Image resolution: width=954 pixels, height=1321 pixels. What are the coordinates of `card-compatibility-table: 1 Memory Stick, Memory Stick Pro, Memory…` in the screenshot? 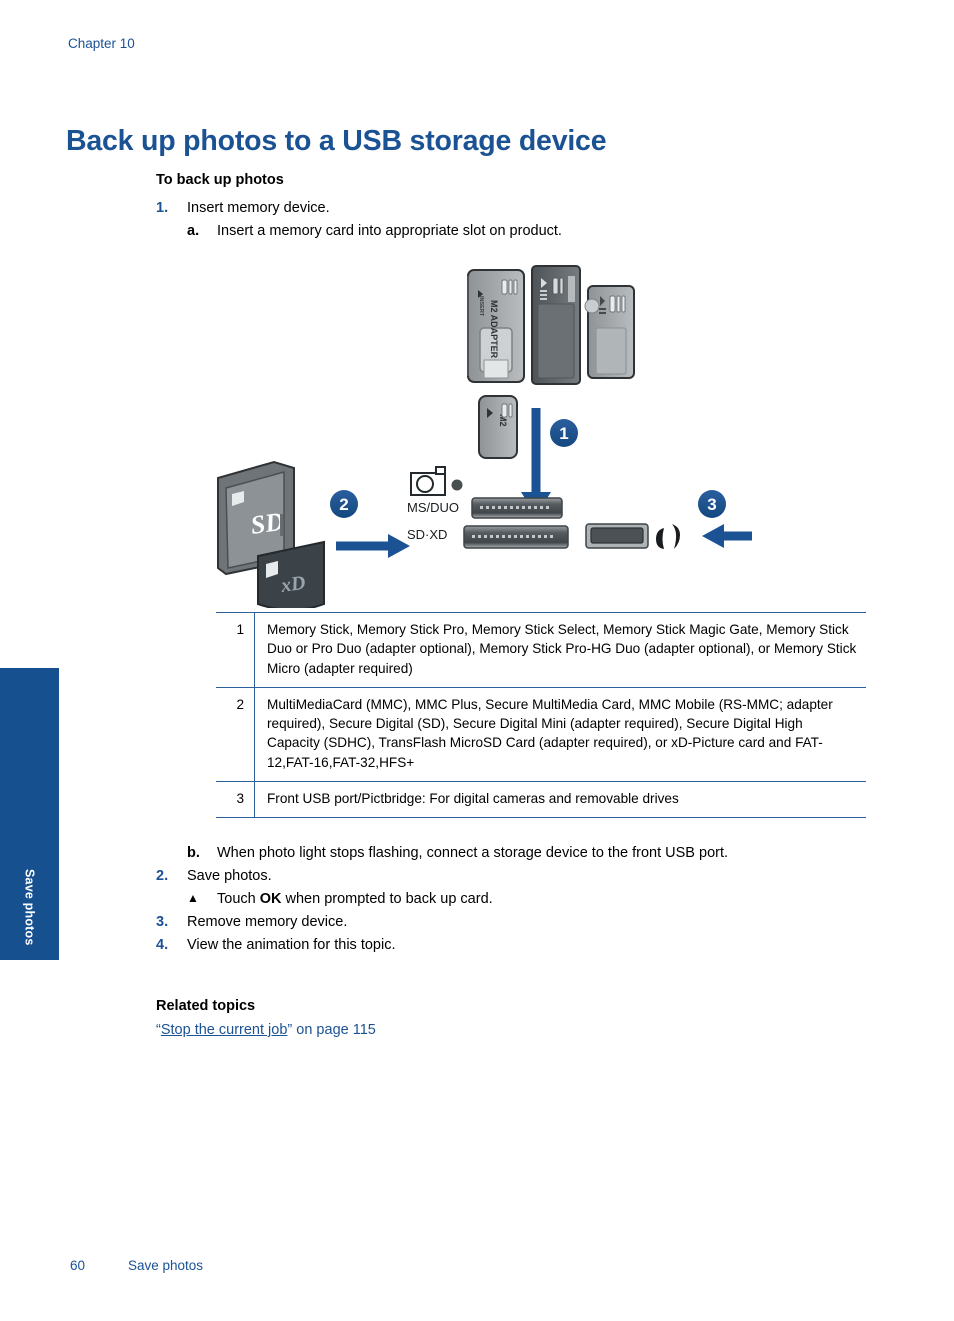 It's located at (541, 715).